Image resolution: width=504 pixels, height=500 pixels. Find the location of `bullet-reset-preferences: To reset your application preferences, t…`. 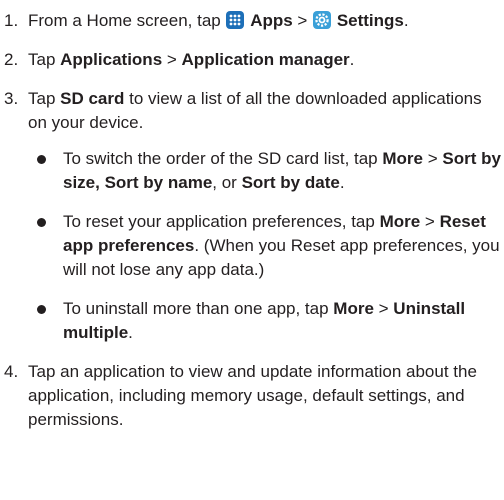

bullet-reset-preferences: To reset your application preferences, t… is located at coordinates (266, 246).